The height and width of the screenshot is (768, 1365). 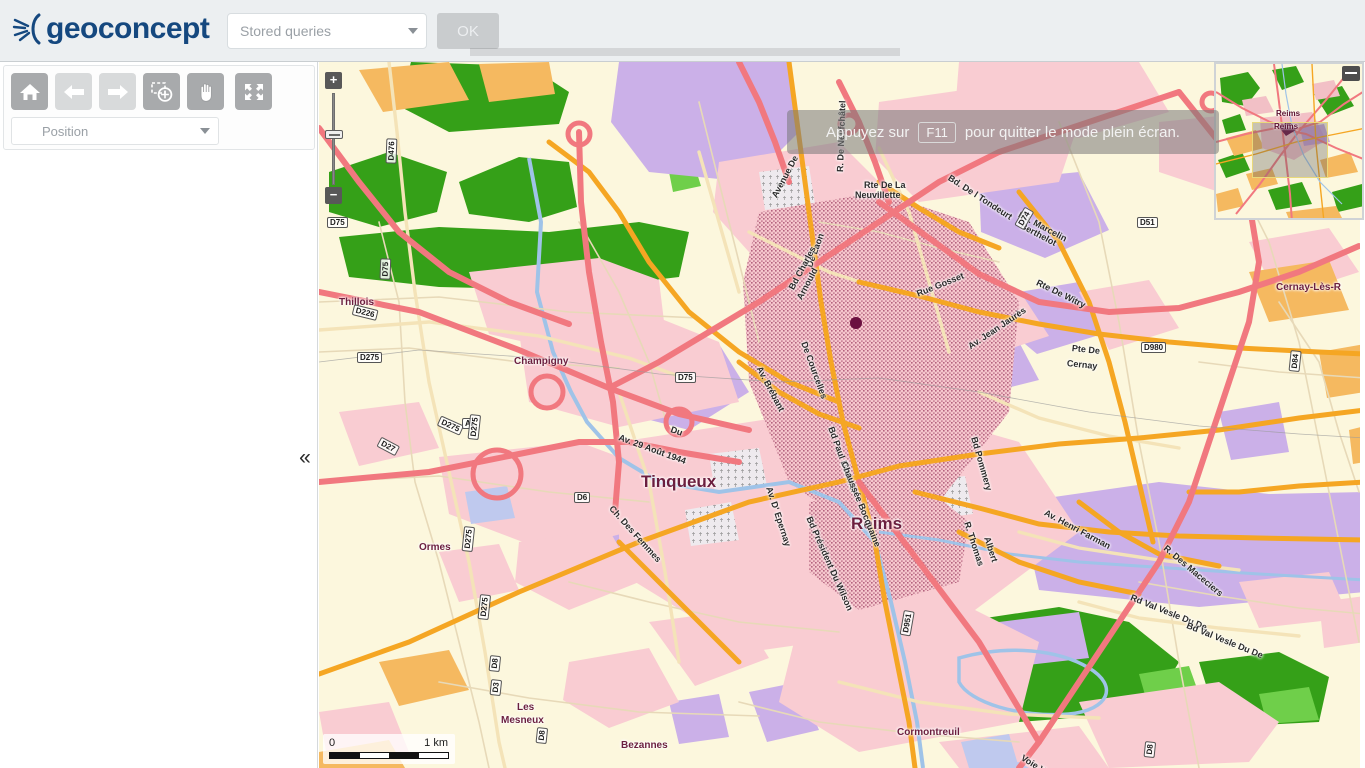 What do you see at coordinates (334, 134) in the screenshot?
I see `zoom-slider-thumb` at bounding box center [334, 134].